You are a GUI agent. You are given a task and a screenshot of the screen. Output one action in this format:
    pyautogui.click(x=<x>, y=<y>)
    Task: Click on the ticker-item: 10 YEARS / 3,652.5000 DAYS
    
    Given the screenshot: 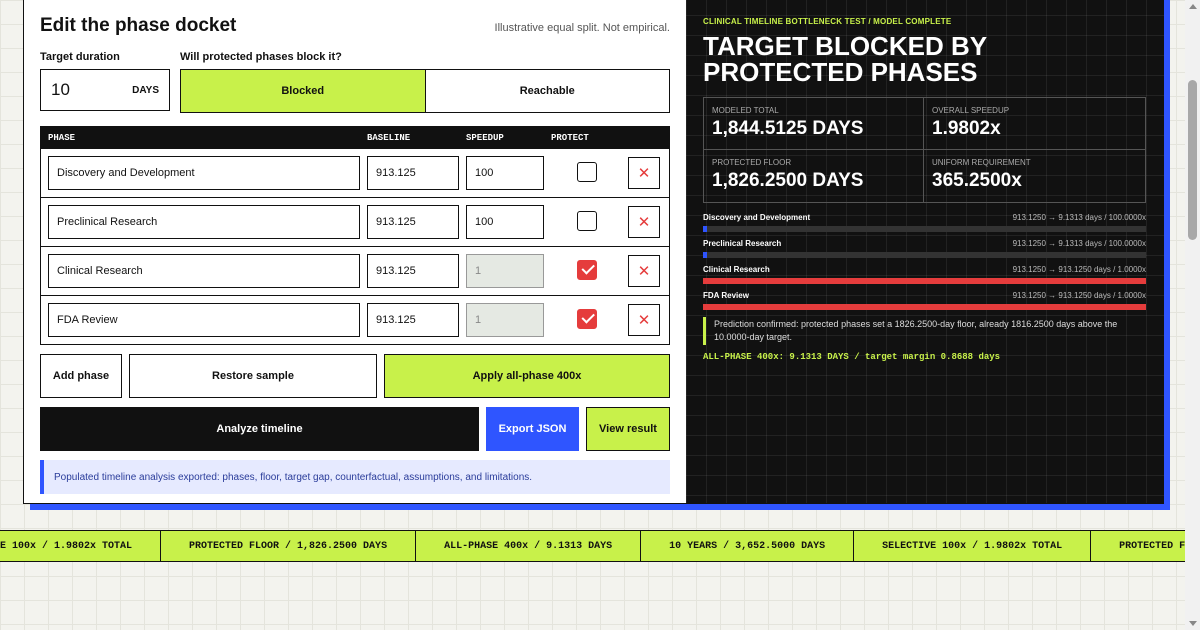 What is the action you would take?
    pyautogui.click(x=748, y=546)
    